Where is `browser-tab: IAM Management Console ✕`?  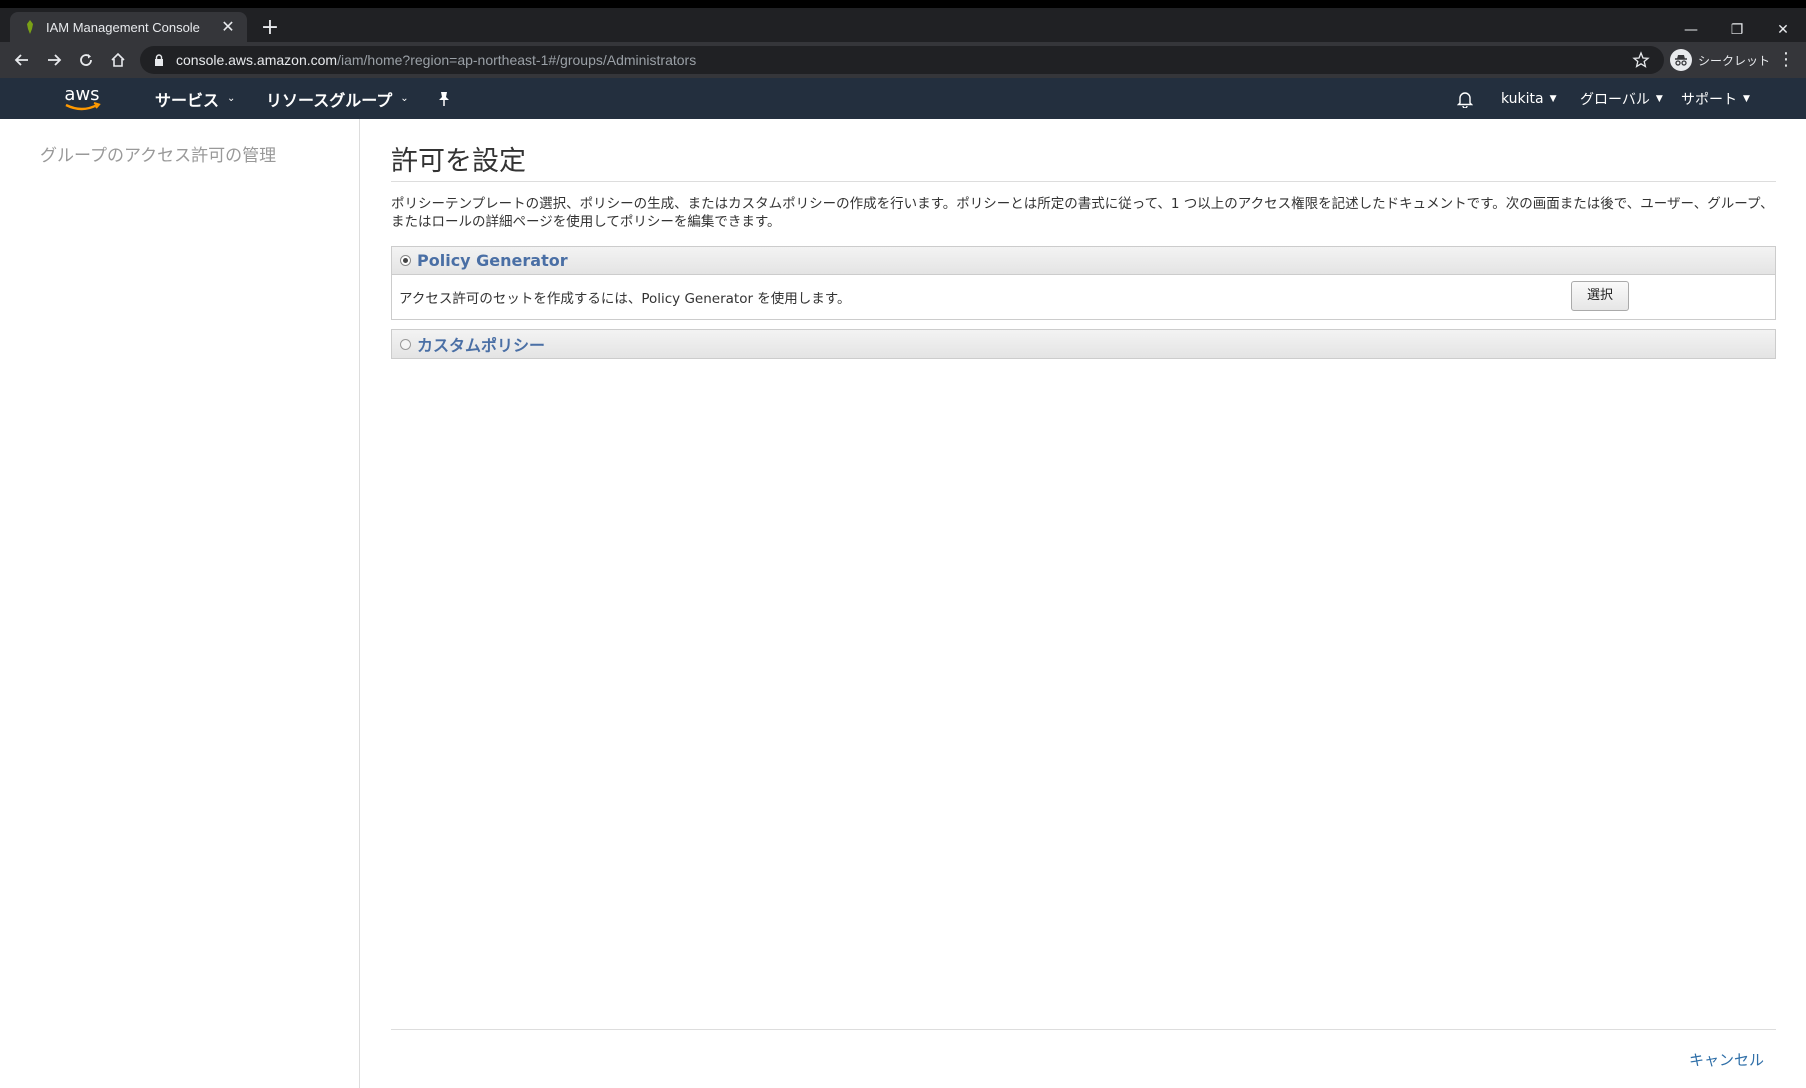 browser-tab: IAM Management Console ✕ is located at coordinates (128, 27).